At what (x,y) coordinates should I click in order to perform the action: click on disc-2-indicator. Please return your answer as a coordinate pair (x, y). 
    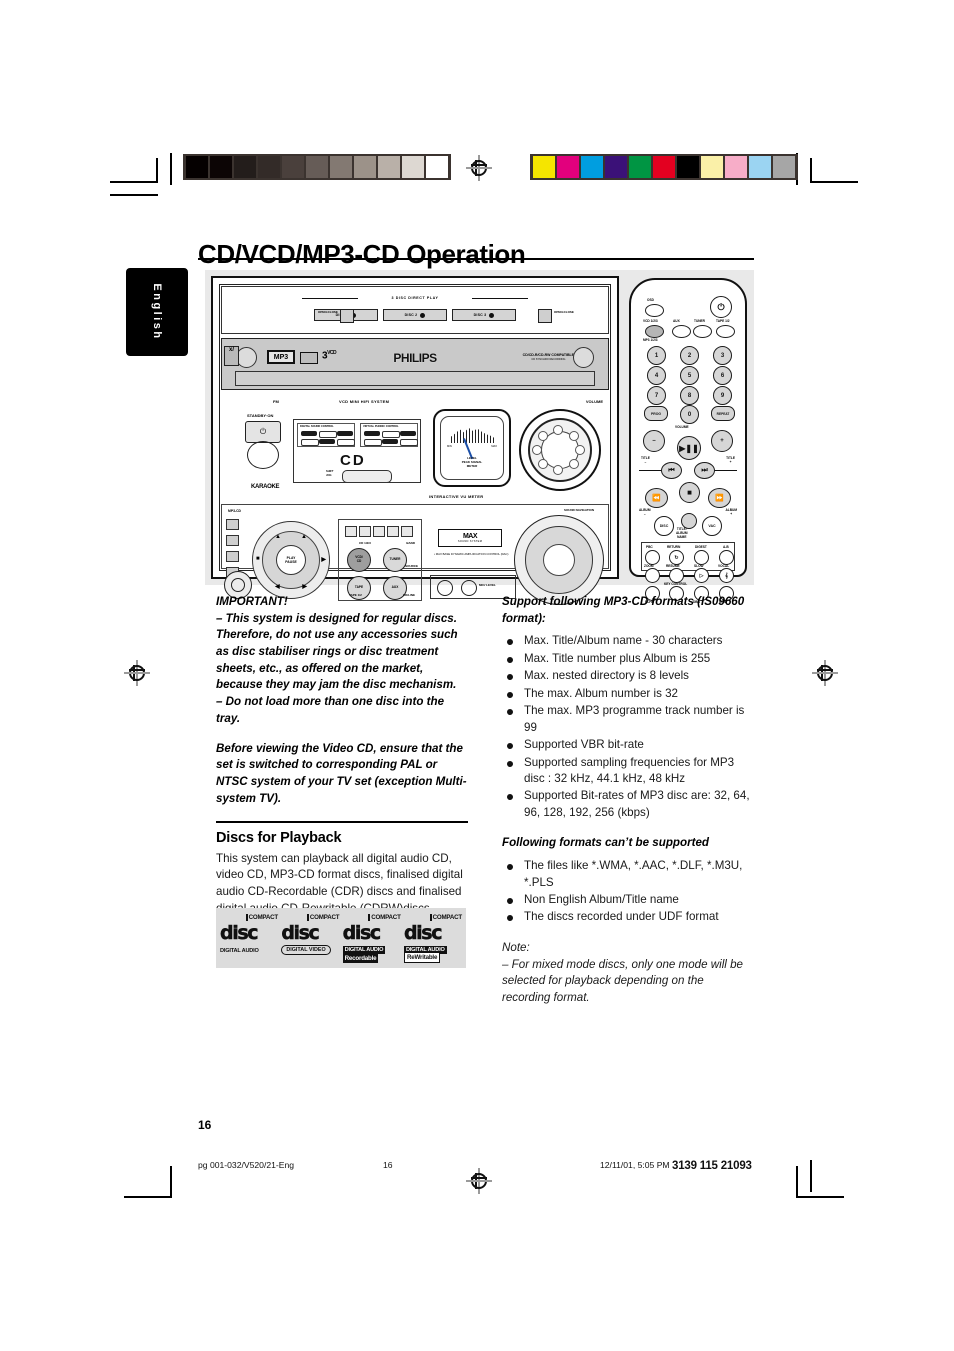
    Looking at the image, I should click on (423, 315).